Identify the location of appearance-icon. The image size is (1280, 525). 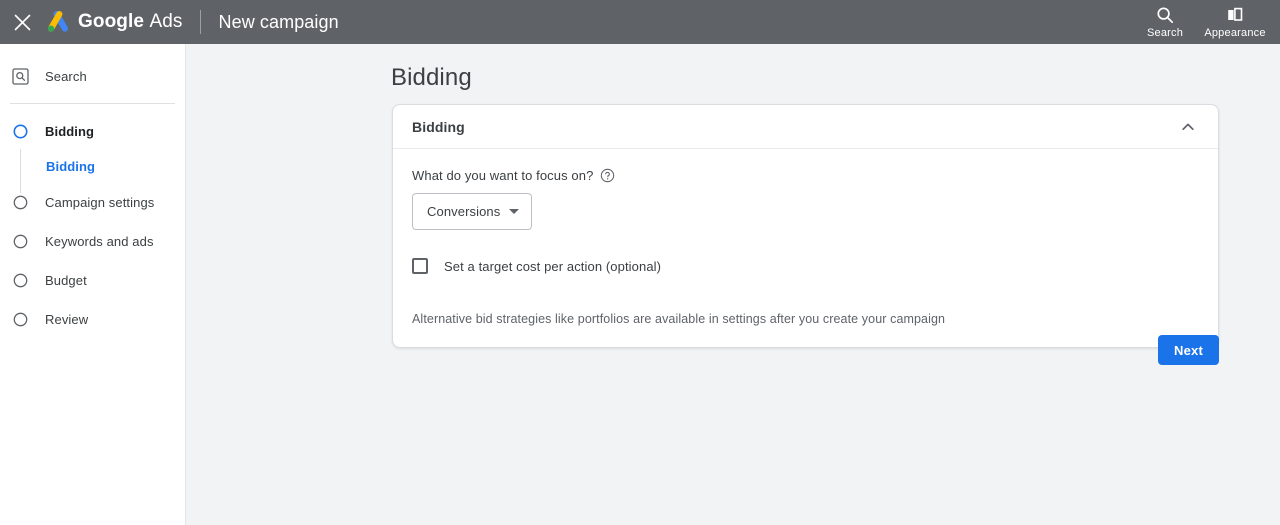
(1235, 14).